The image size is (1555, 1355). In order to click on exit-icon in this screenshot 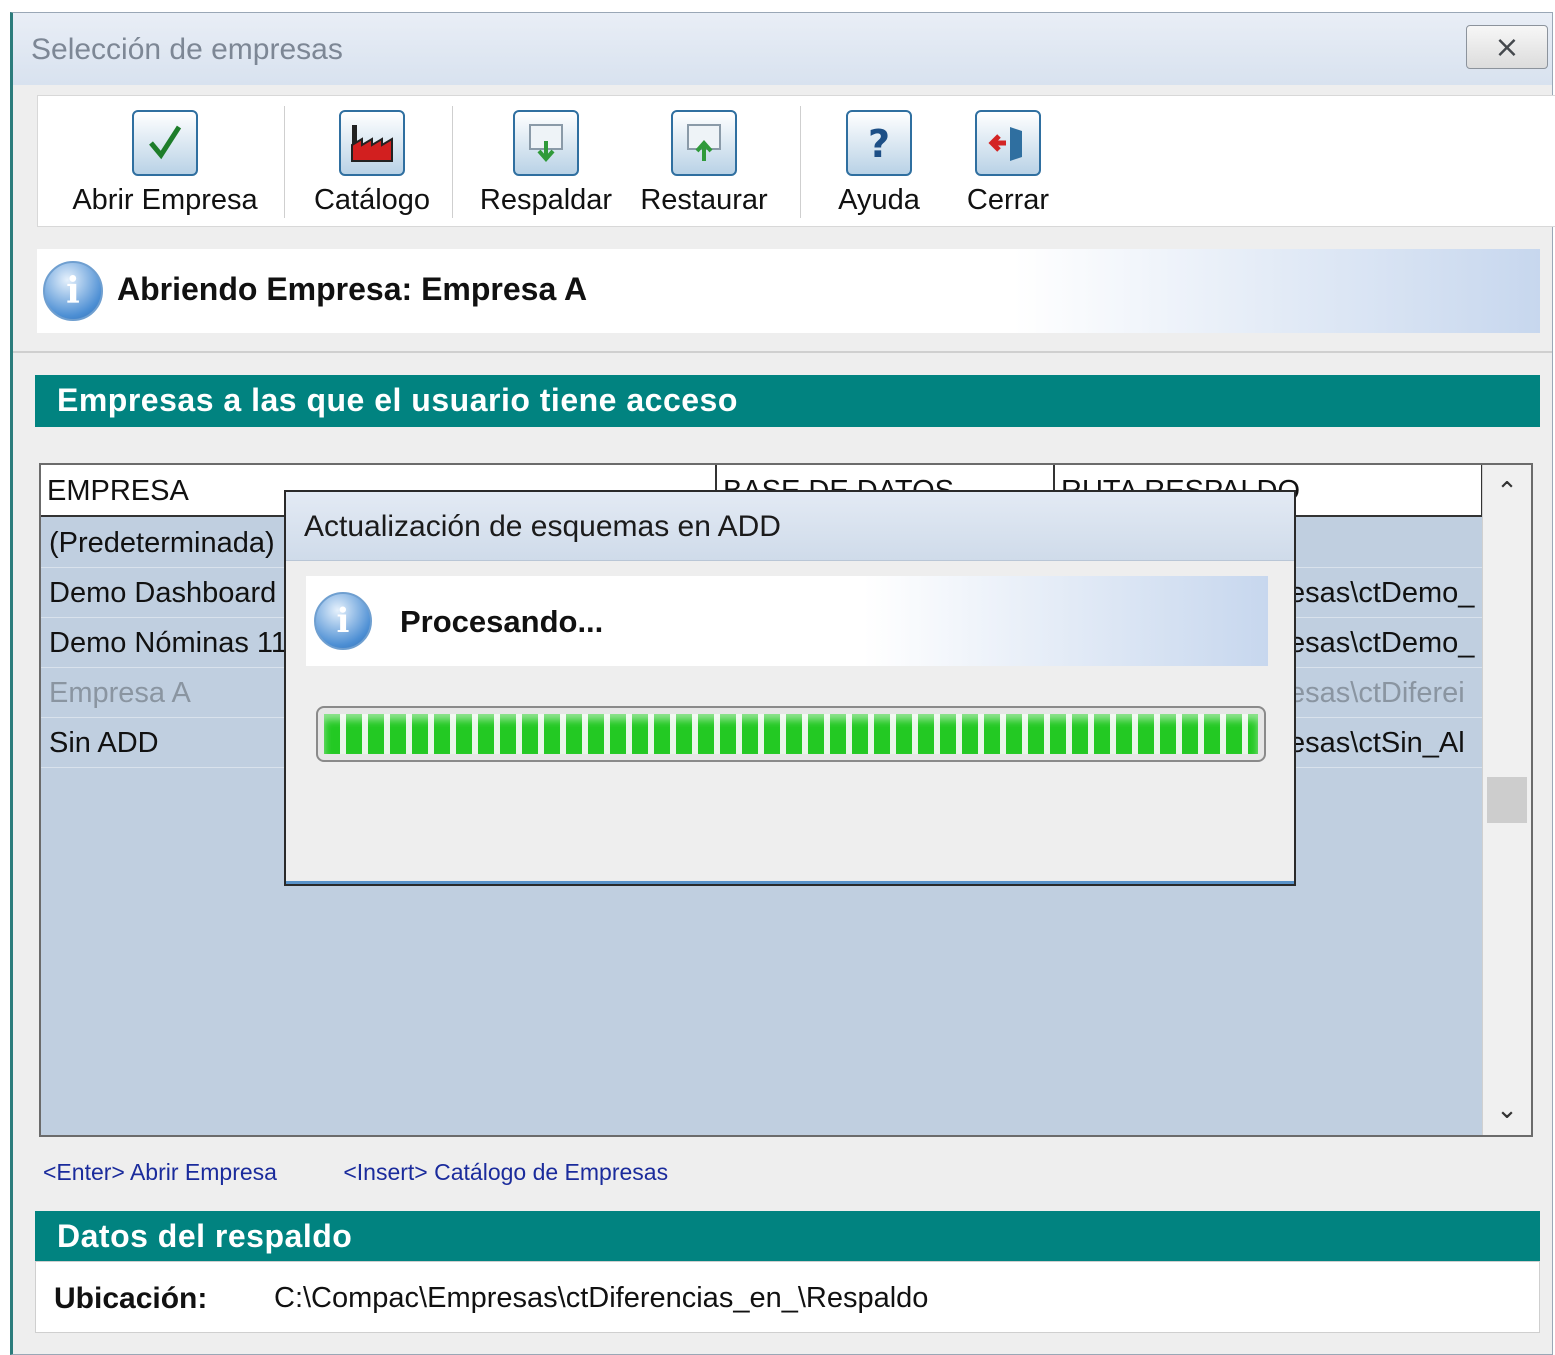, I will do `click(1008, 143)`.